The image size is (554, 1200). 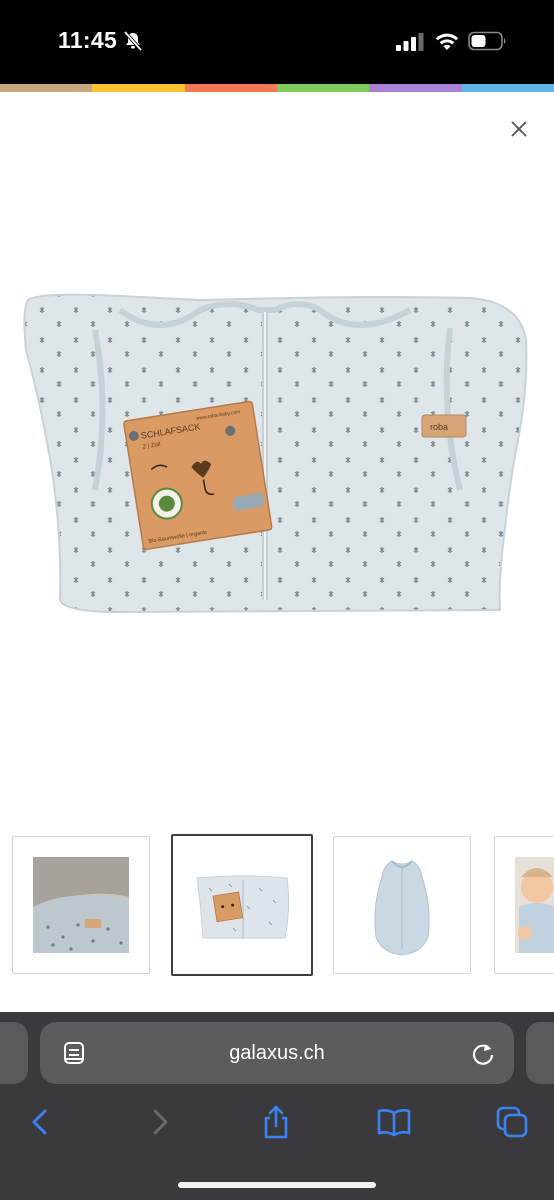 I want to click on share-button, so click(x=276, y=1122).